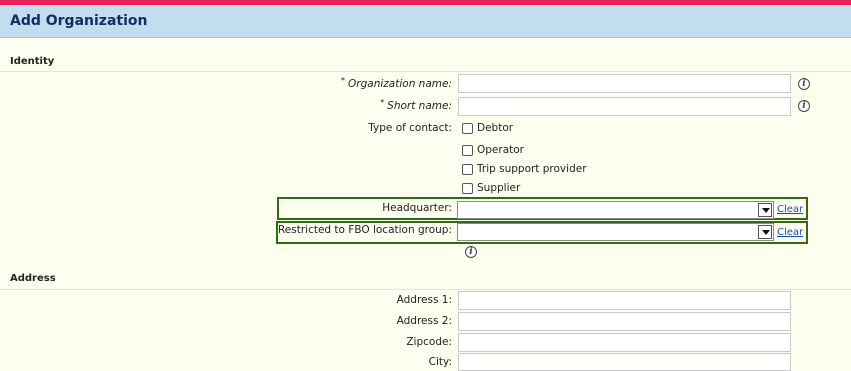  I want to click on page-title: Add Organization, so click(79, 21).